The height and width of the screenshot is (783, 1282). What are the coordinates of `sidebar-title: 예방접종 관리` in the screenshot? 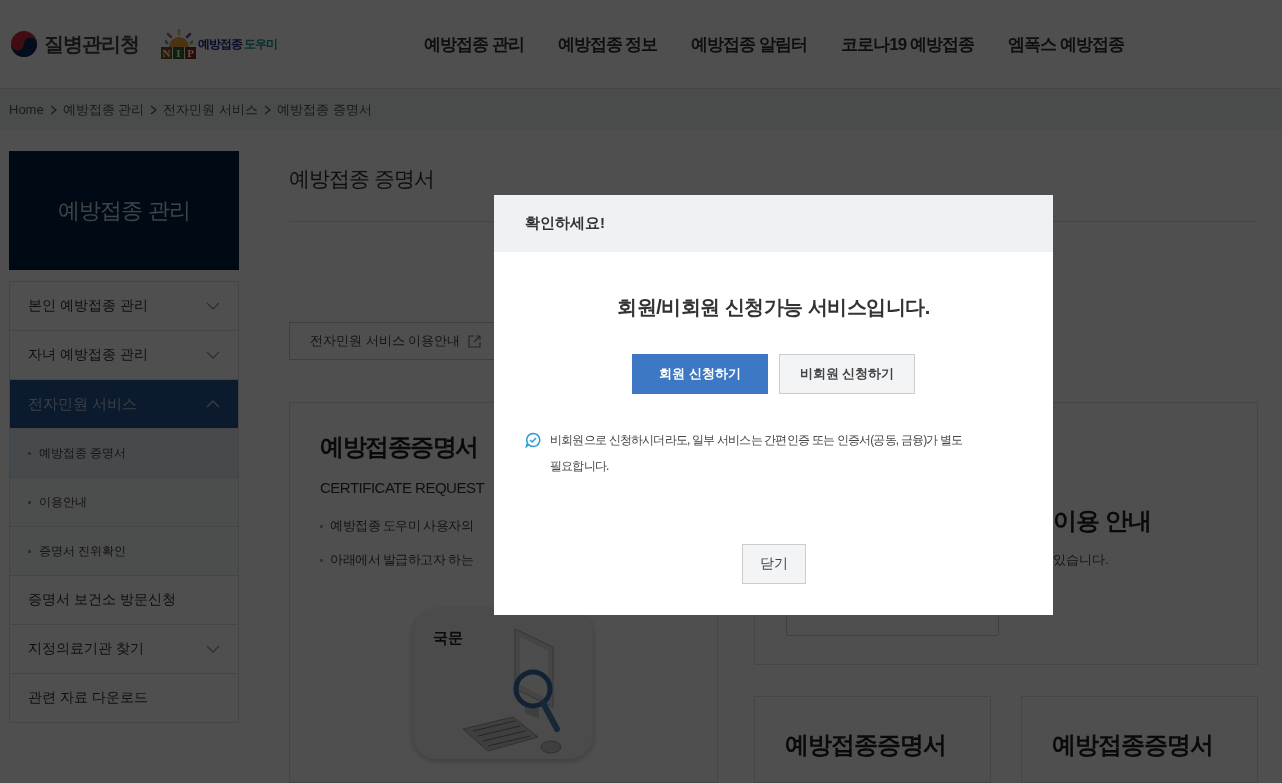 It's located at (124, 210).